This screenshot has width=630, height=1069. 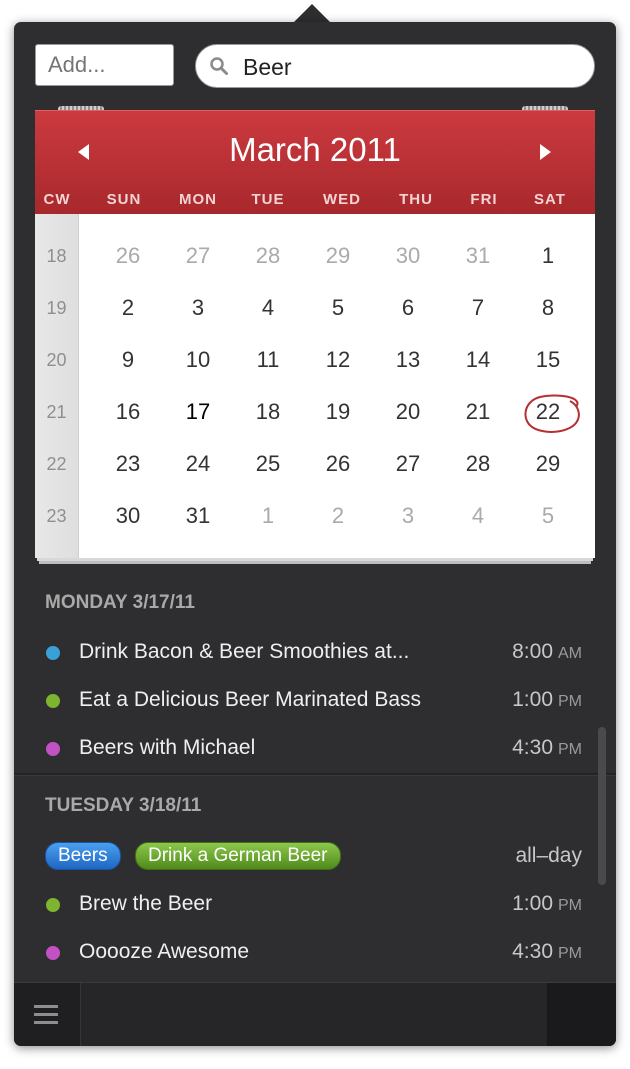 What do you see at coordinates (312, 13) in the screenshot?
I see `popover-arrow` at bounding box center [312, 13].